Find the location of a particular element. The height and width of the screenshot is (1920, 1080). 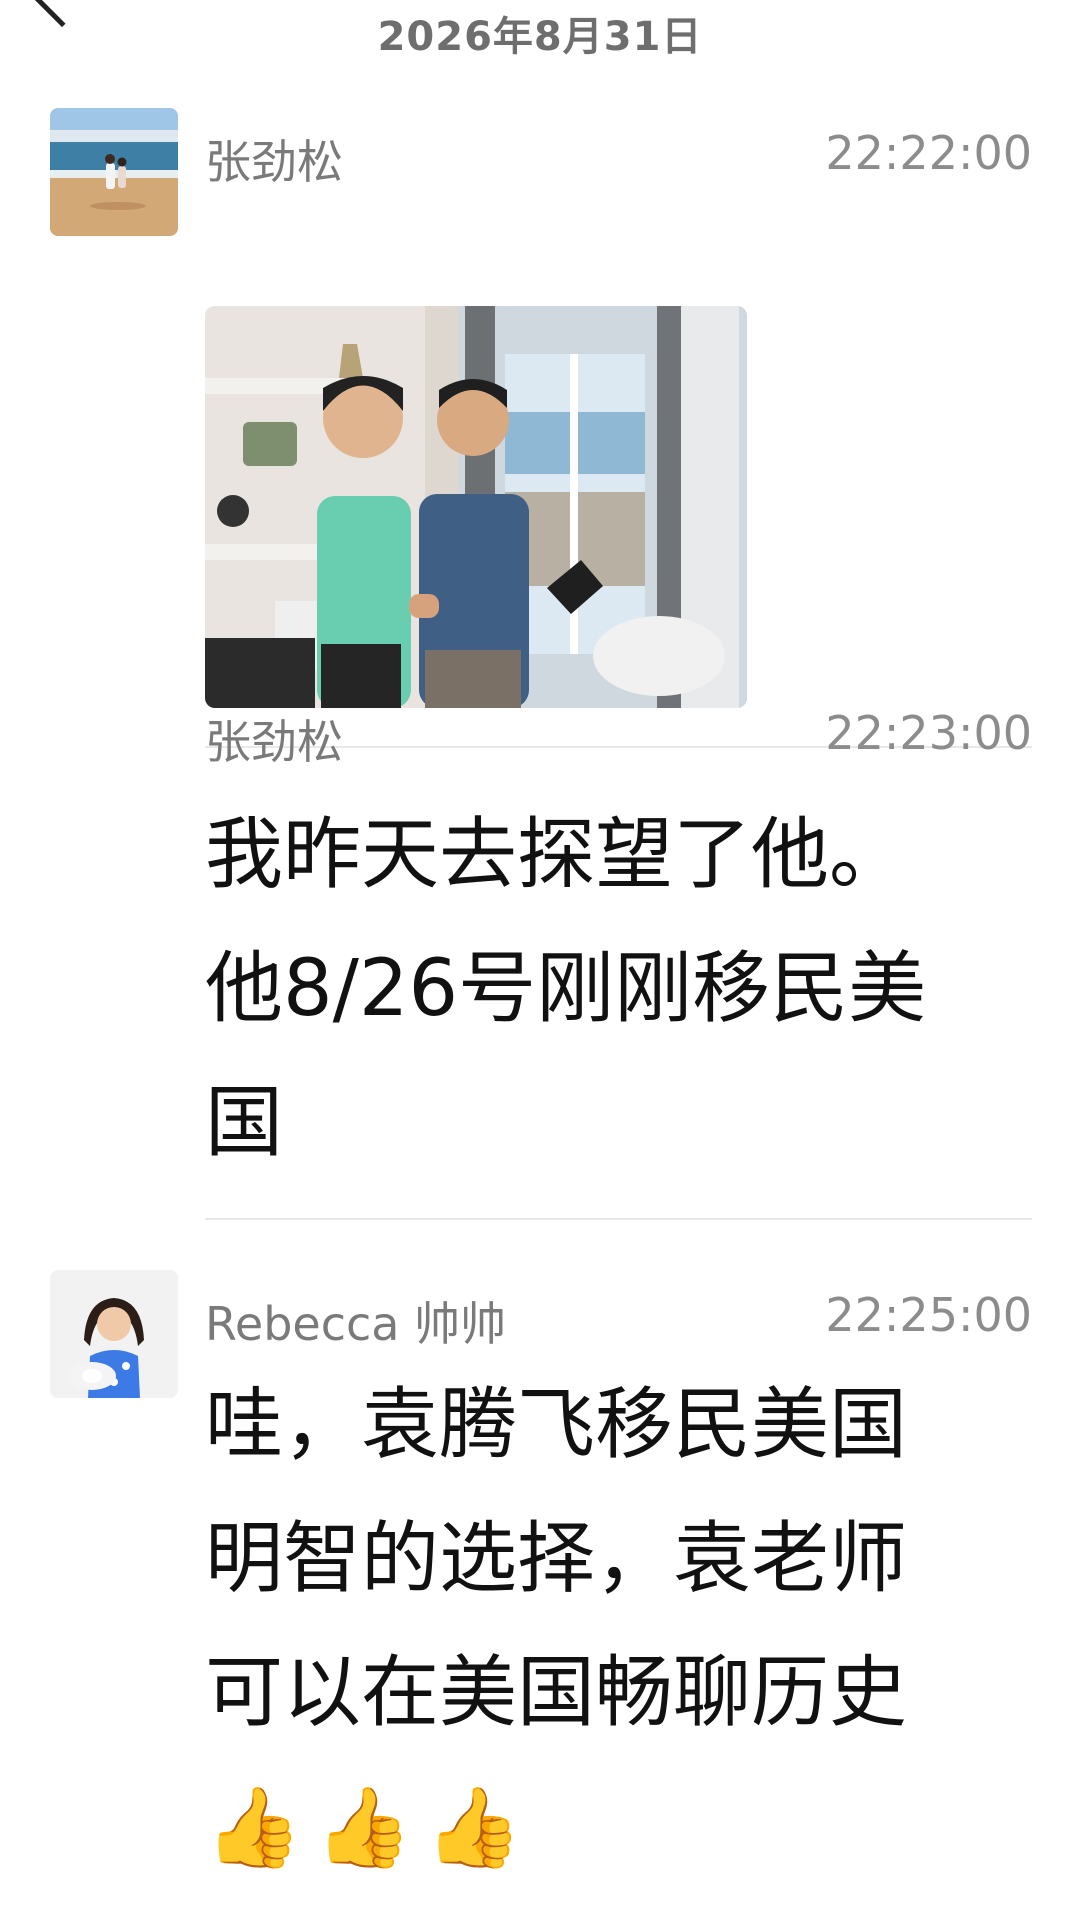

avatar-beach-image is located at coordinates (114, 172).